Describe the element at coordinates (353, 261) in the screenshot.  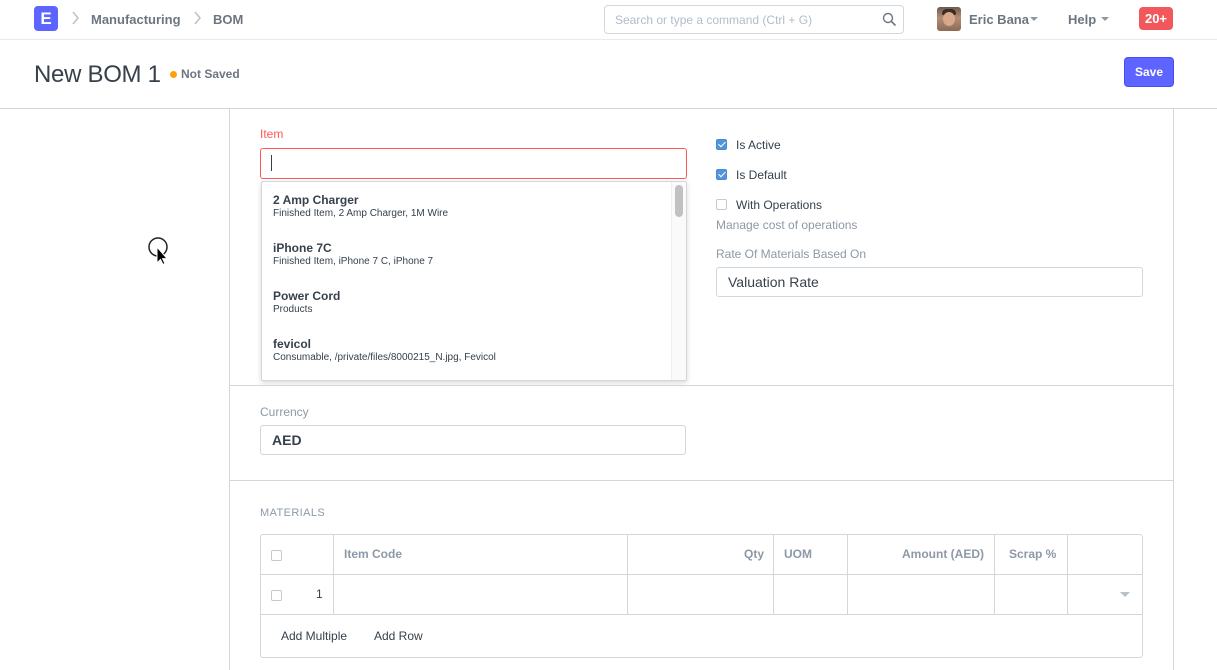
I see `suggestion-description: Finished Item, iPhone 7 C, iPhone 7` at that location.